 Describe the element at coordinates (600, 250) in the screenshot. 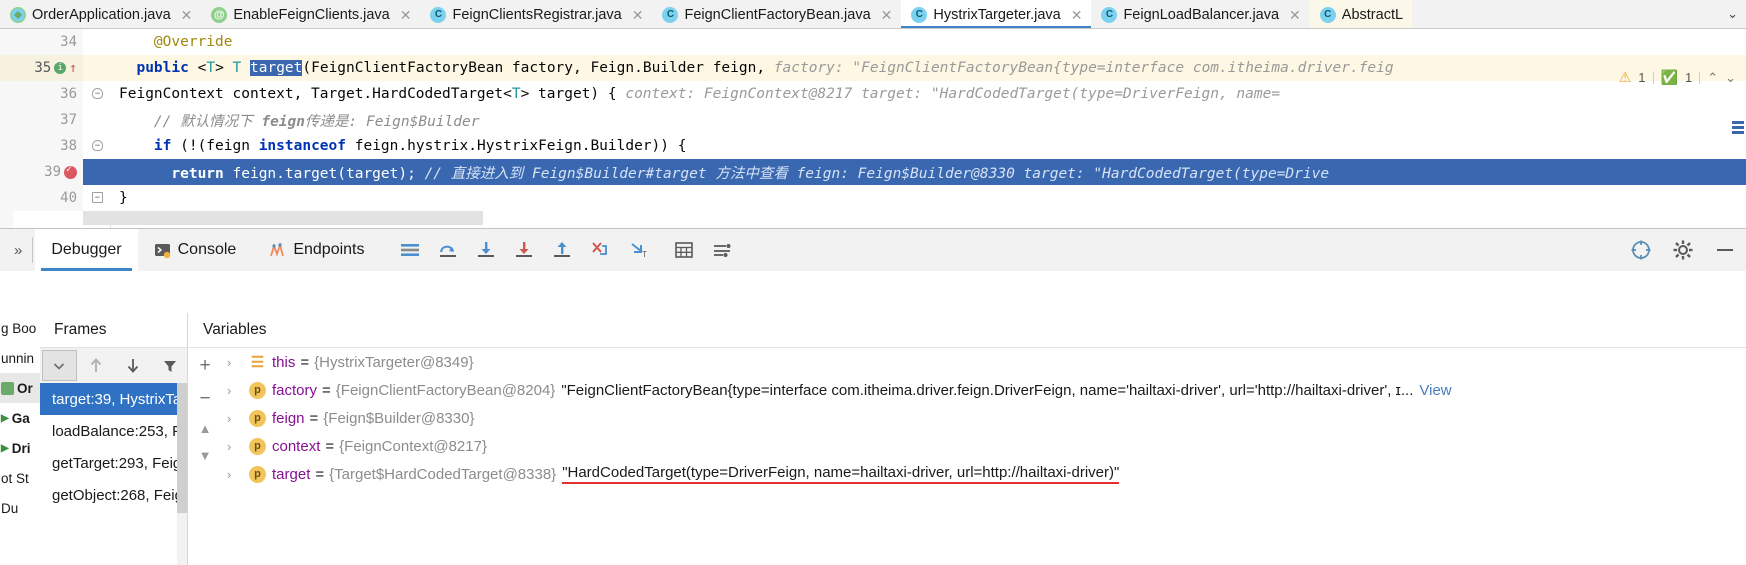

I see `drop-frame-icon` at that location.